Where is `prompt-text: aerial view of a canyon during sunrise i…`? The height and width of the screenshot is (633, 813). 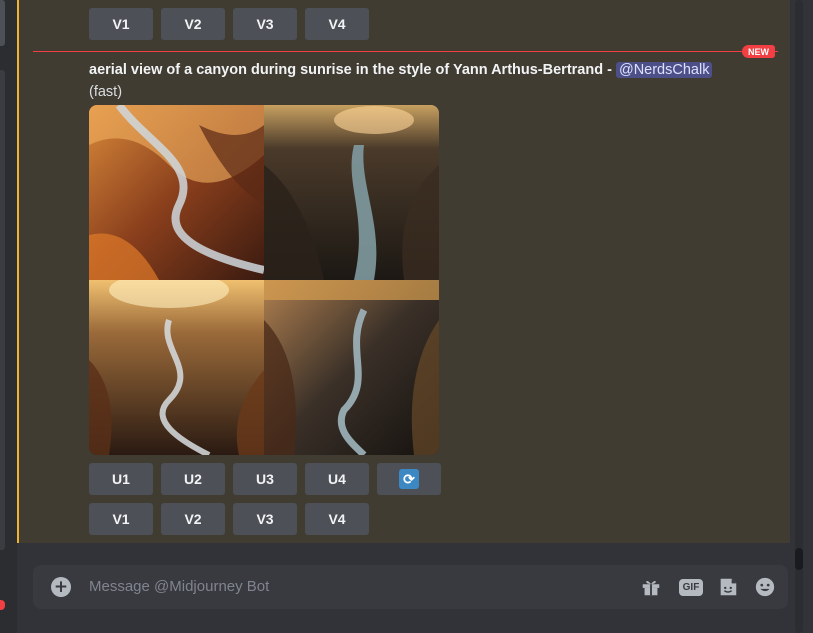 prompt-text: aerial view of a canyon during sunrise i… is located at coordinates (346, 70).